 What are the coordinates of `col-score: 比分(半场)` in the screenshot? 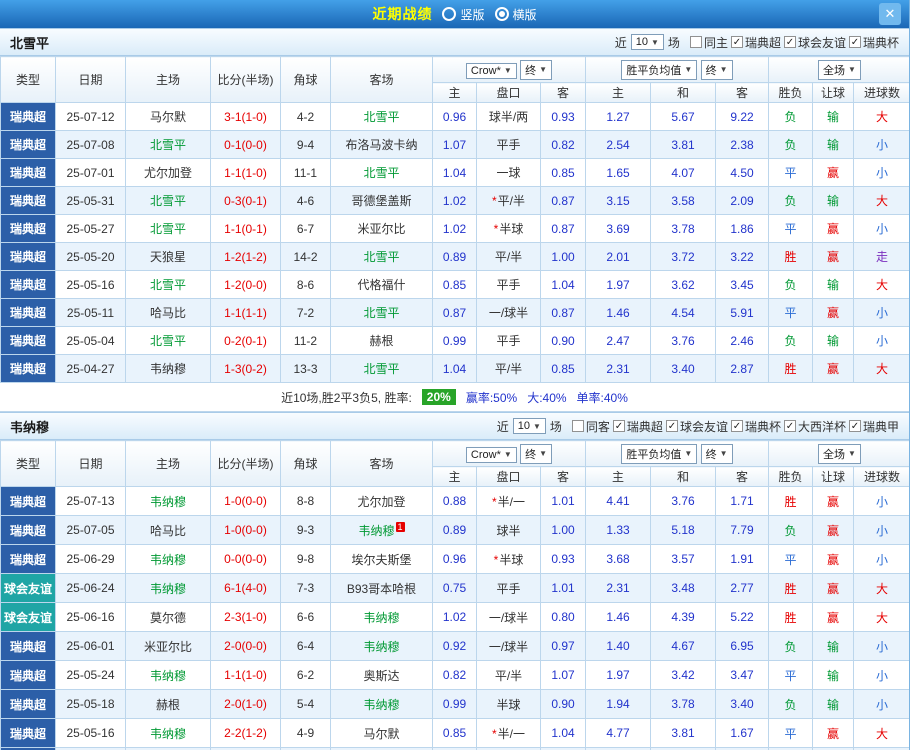 It's located at (245, 79).